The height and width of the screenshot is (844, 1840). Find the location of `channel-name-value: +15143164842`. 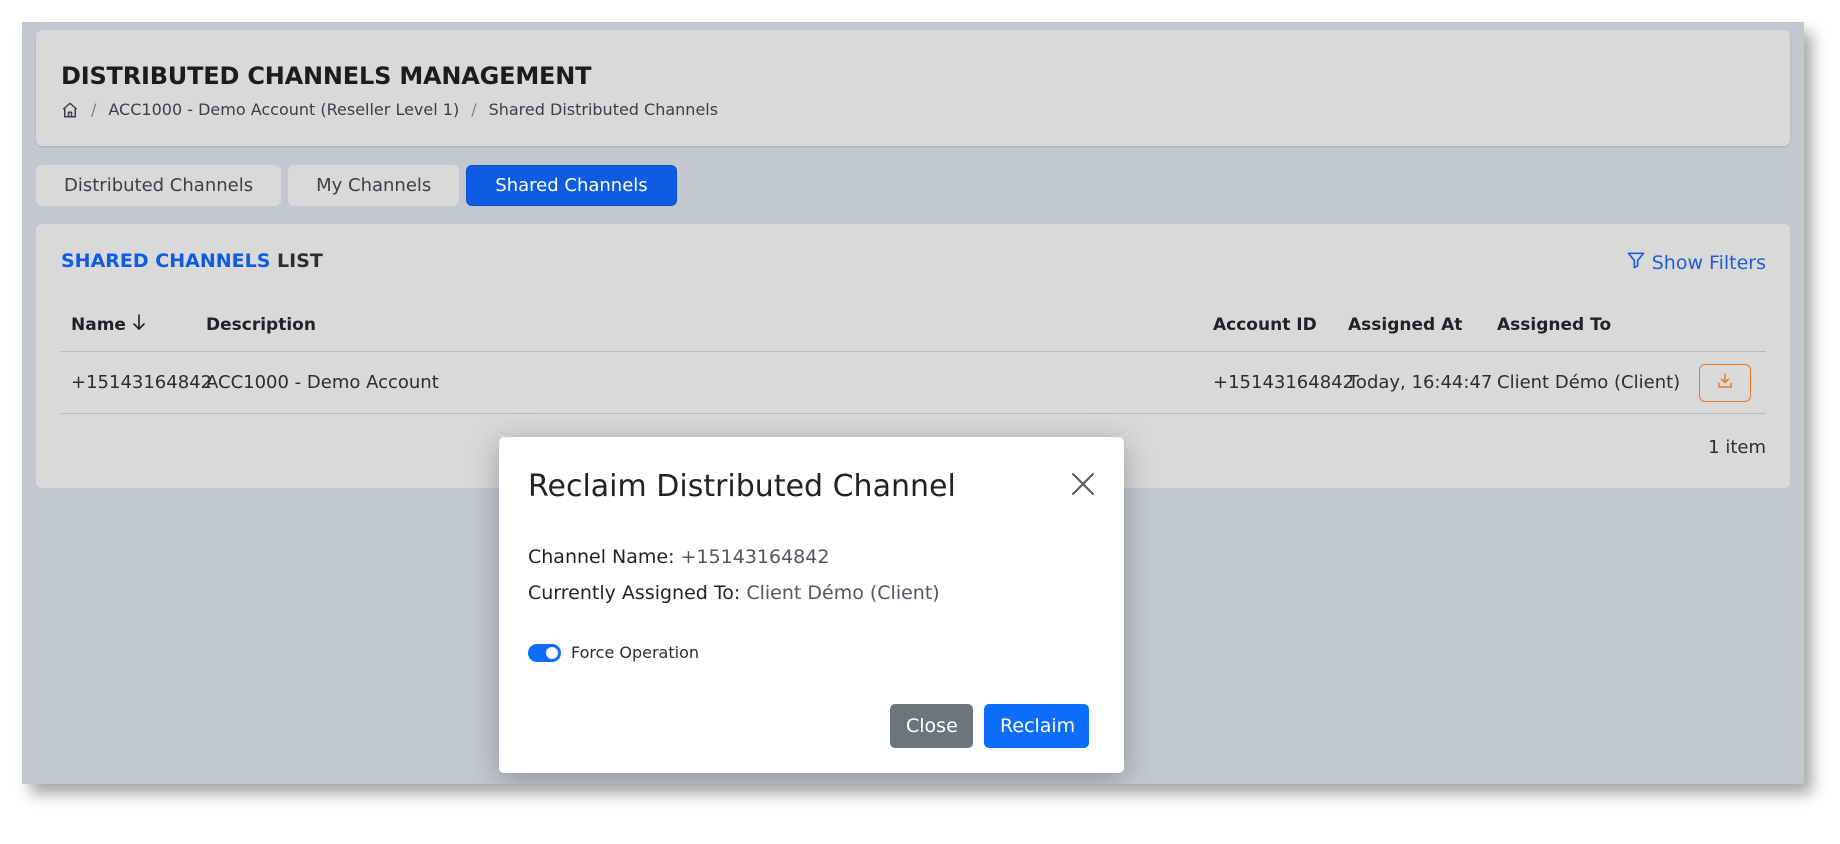

channel-name-value: +15143164842 is located at coordinates (755, 557).